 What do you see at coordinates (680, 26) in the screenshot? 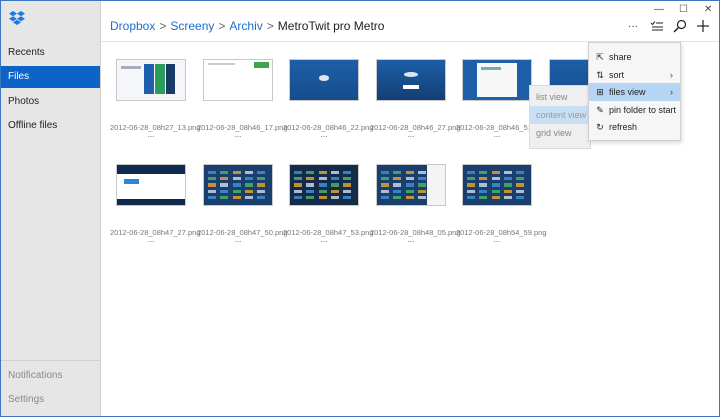
I see `search-icon` at bounding box center [680, 26].